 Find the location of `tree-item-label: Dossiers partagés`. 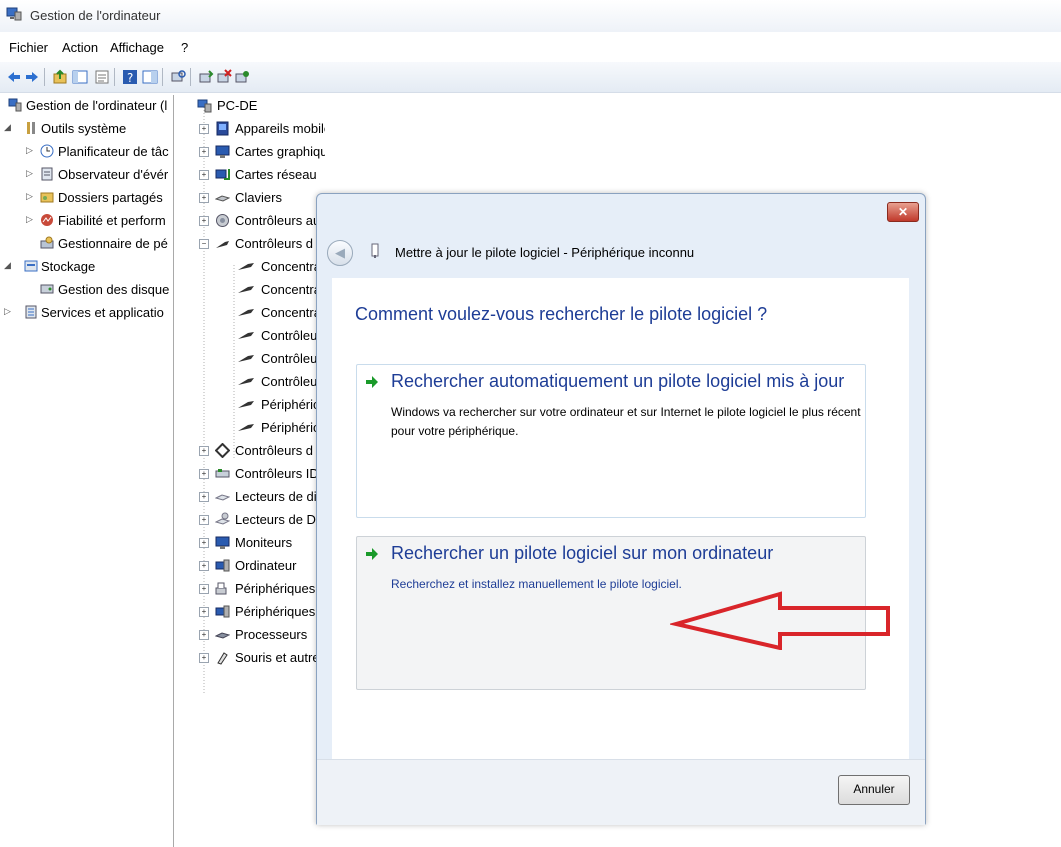

tree-item-label: Dossiers partagés is located at coordinates (110, 197).